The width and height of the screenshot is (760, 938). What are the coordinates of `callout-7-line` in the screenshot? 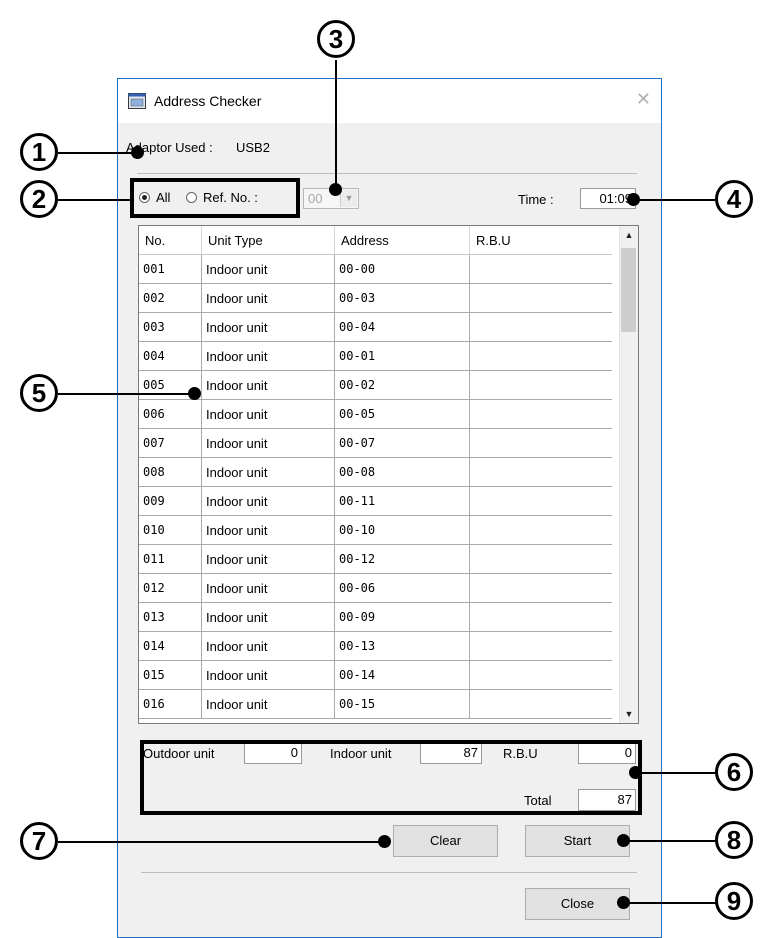 It's located at (221, 842).